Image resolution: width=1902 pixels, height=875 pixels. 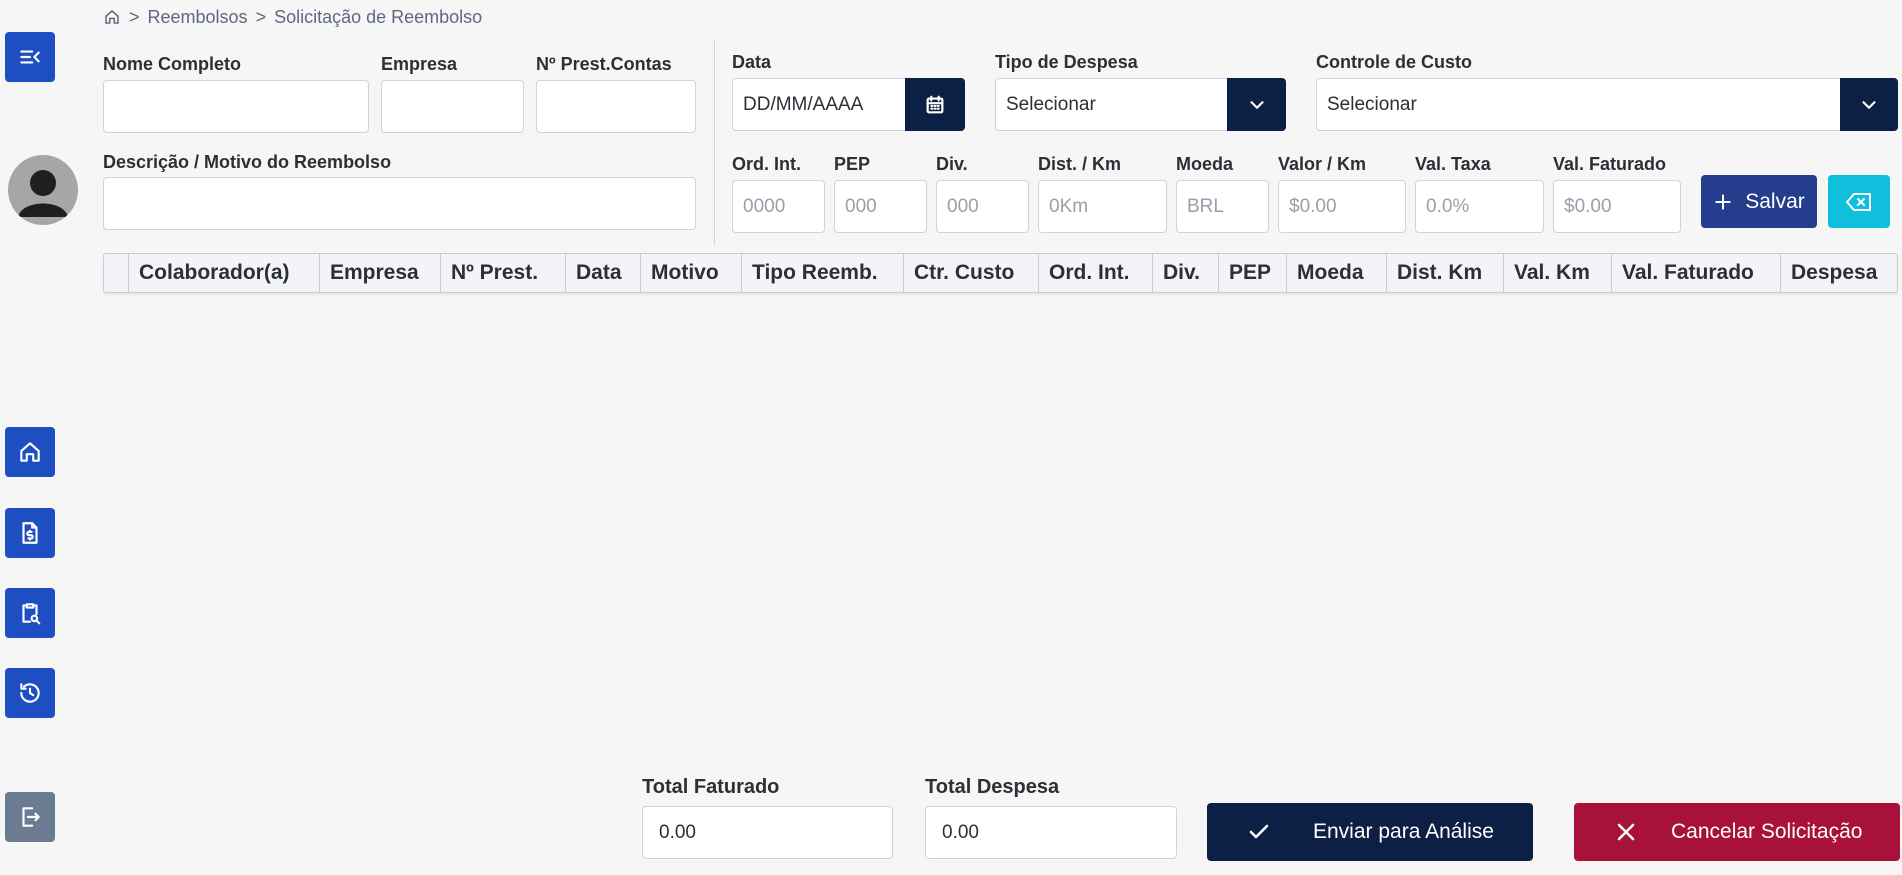 I want to click on controle-custo-dropdown-button, so click(x=1869, y=104).